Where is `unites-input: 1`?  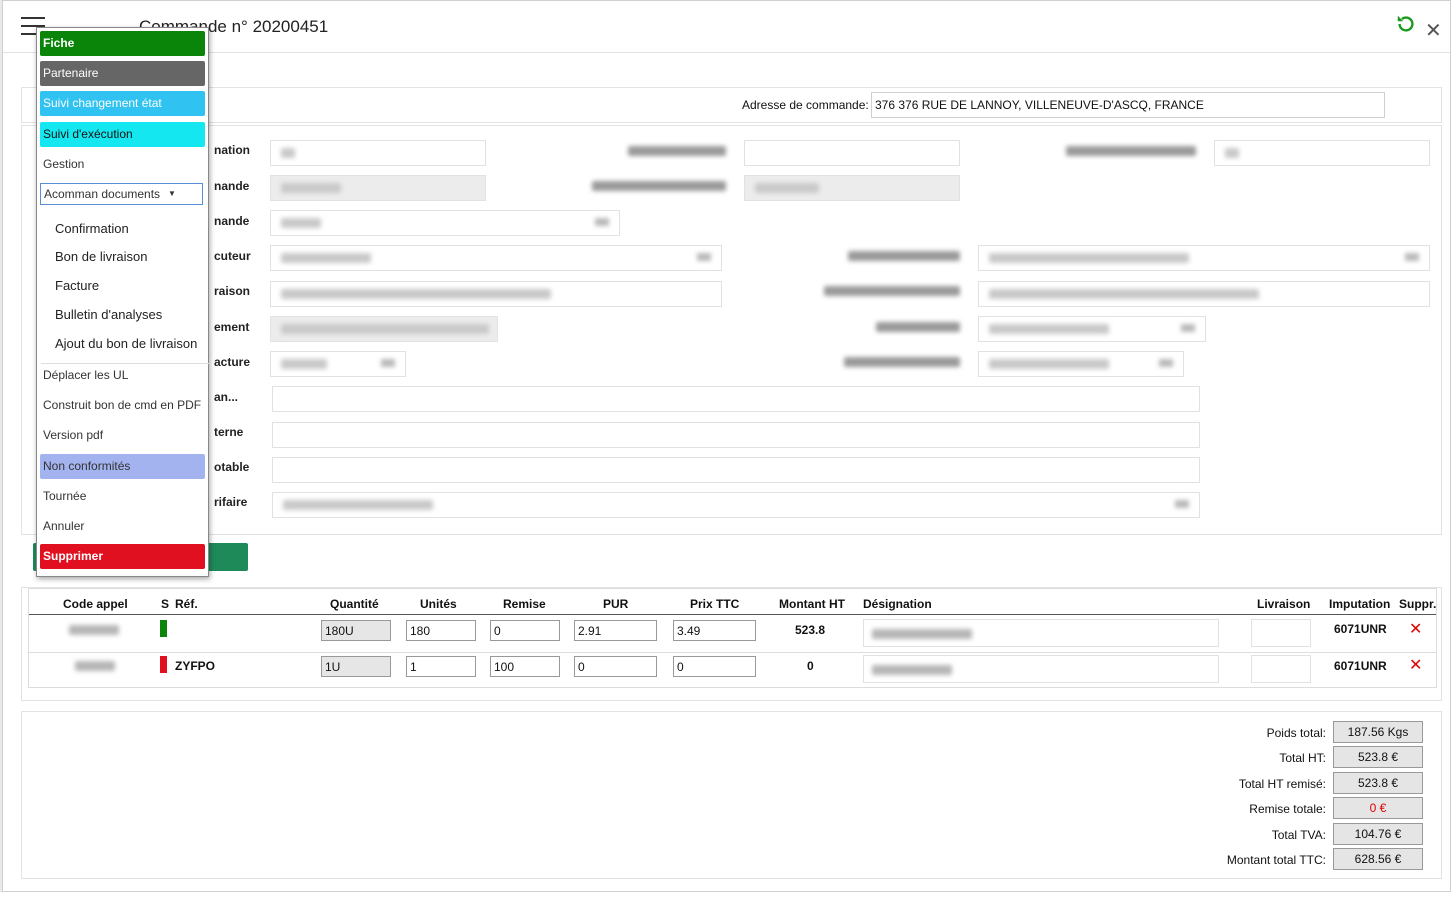
unites-input: 1 is located at coordinates (441, 666).